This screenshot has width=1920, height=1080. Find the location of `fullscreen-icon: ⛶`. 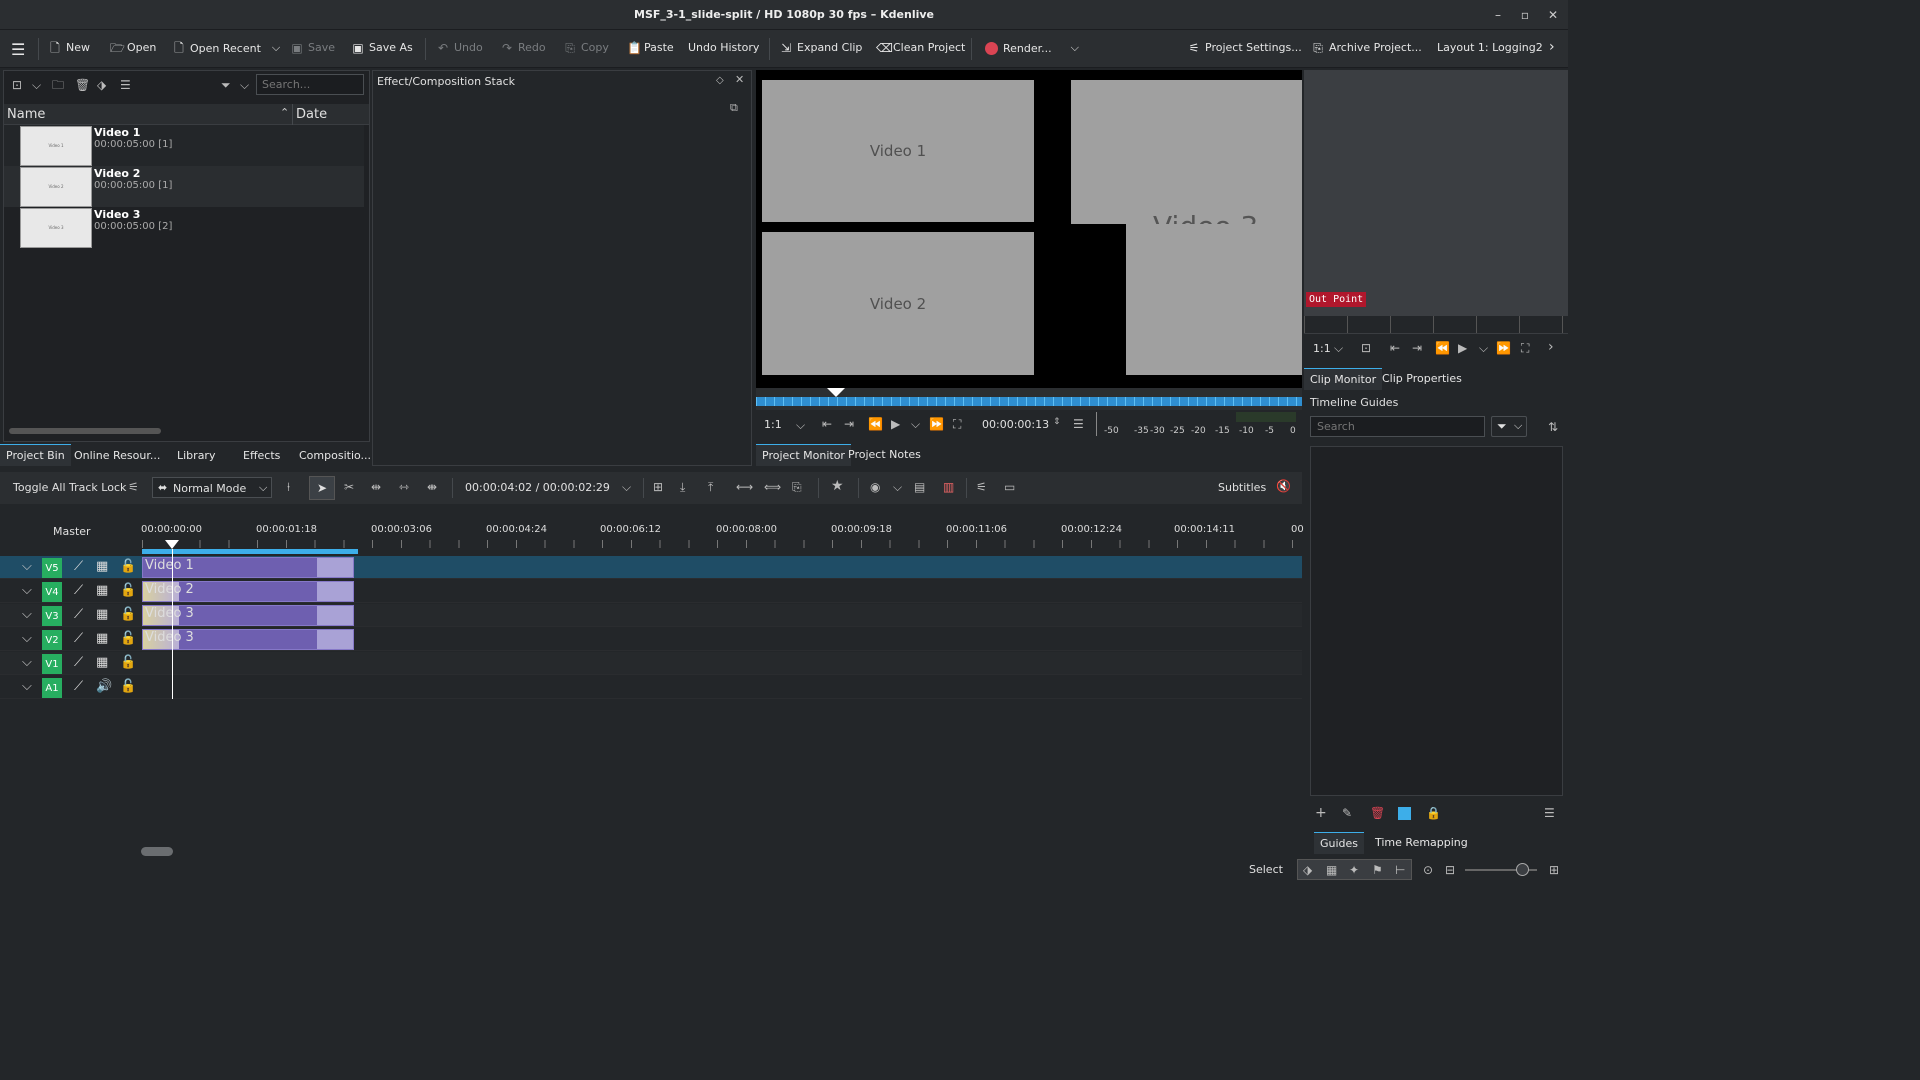

fullscreen-icon: ⛶ is located at coordinates (1525, 348).